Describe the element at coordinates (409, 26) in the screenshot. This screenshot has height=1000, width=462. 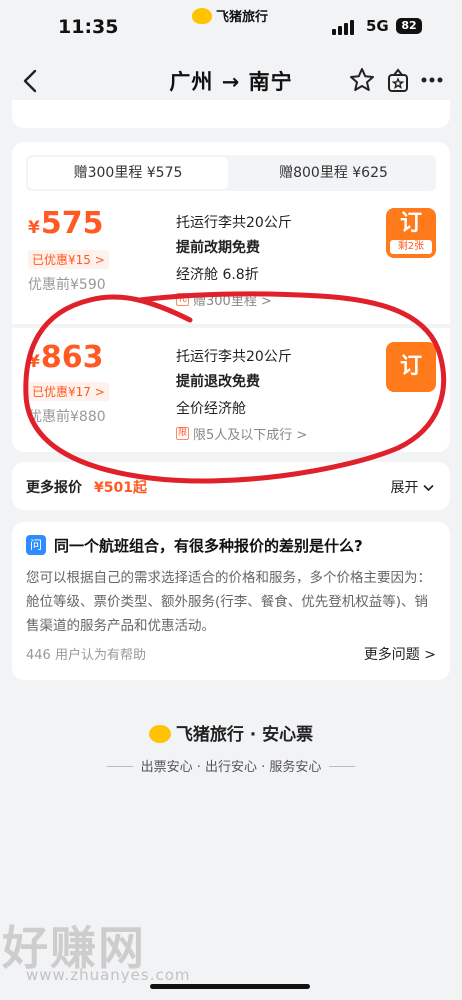
I see `battery-icon: 82` at that location.